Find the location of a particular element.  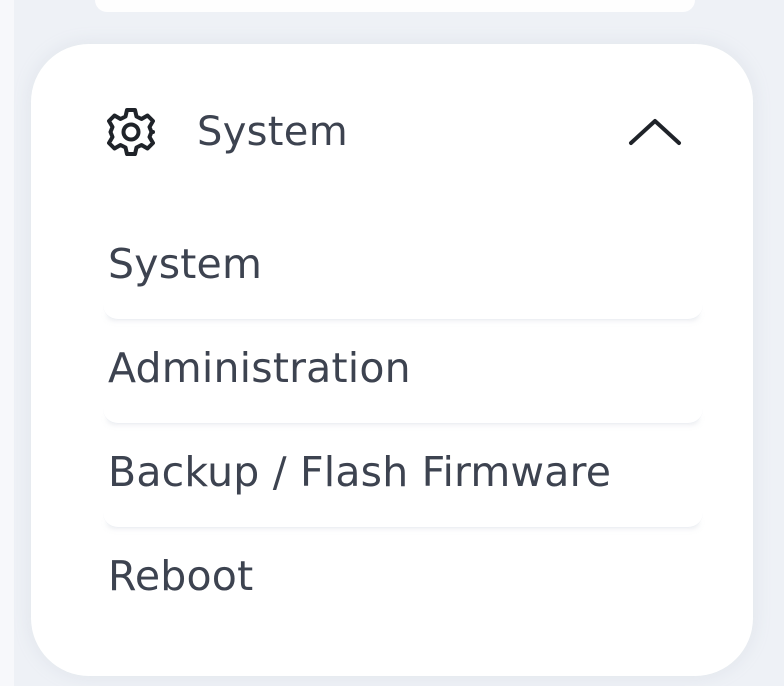

chevron-up-icon is located at coordinates (655, 132).